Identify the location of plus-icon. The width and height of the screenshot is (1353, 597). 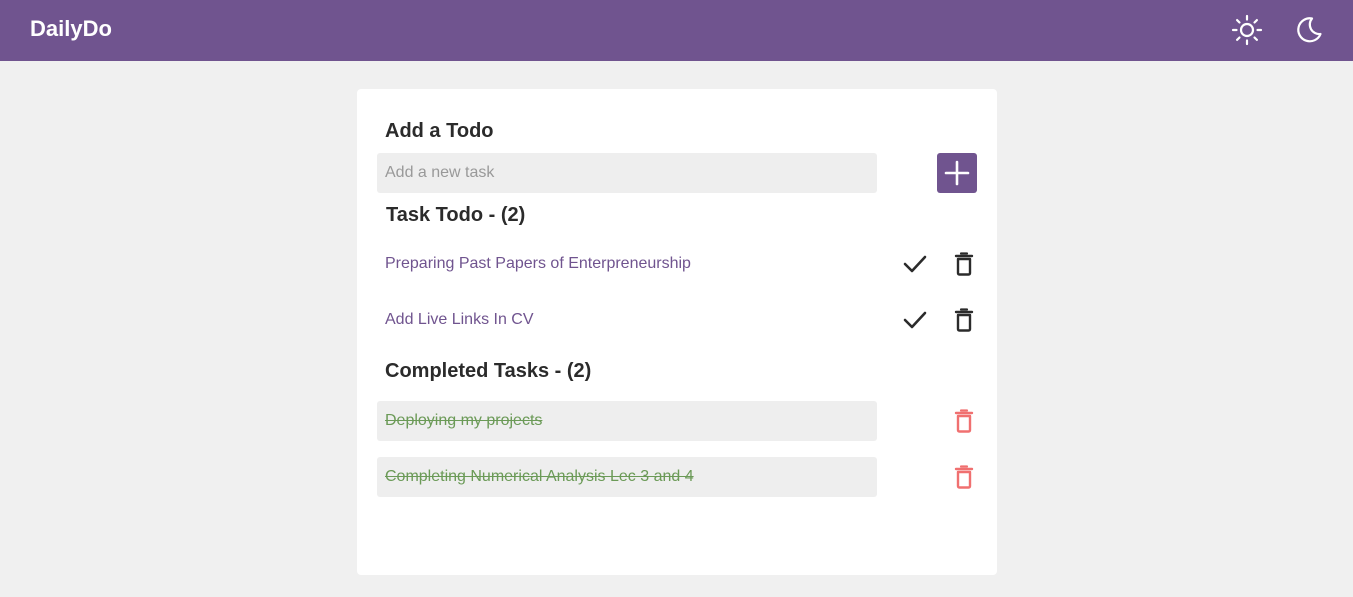
(957, 173).